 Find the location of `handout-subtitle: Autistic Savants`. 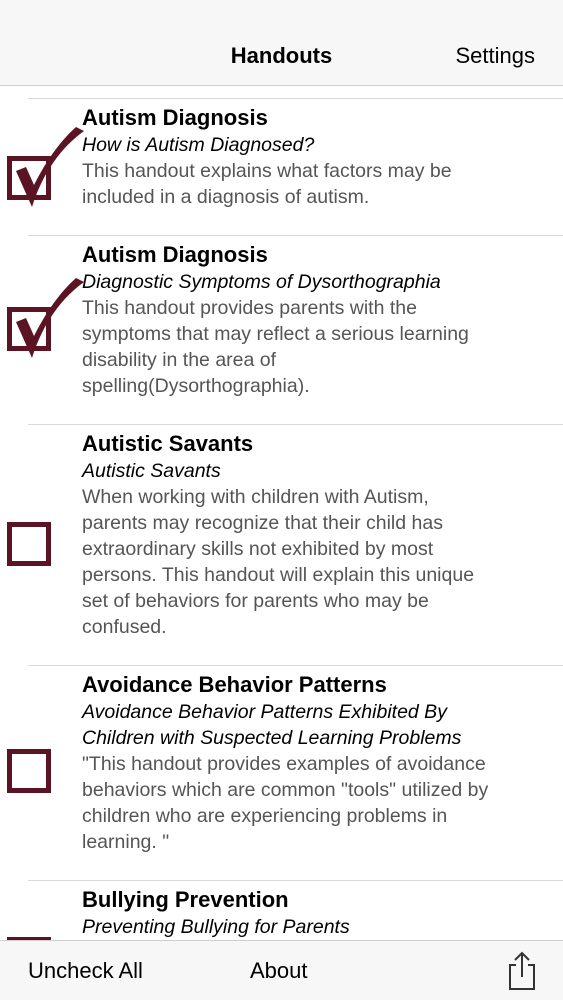

handout-subtitle: Autistic Savants is located at coordinates (151, 471).